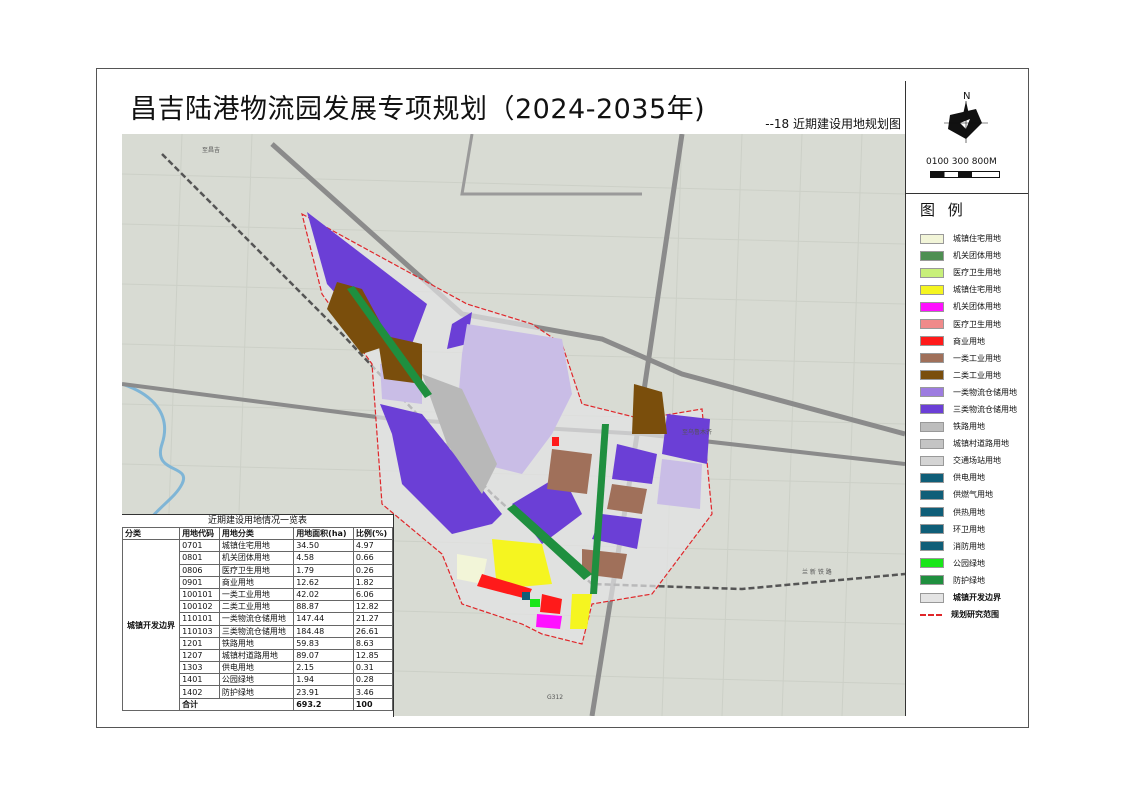  Describe the element at coordinates (985, 409) in the screenshot. I see `legend-label: 三类物流仓储用地` at that location.